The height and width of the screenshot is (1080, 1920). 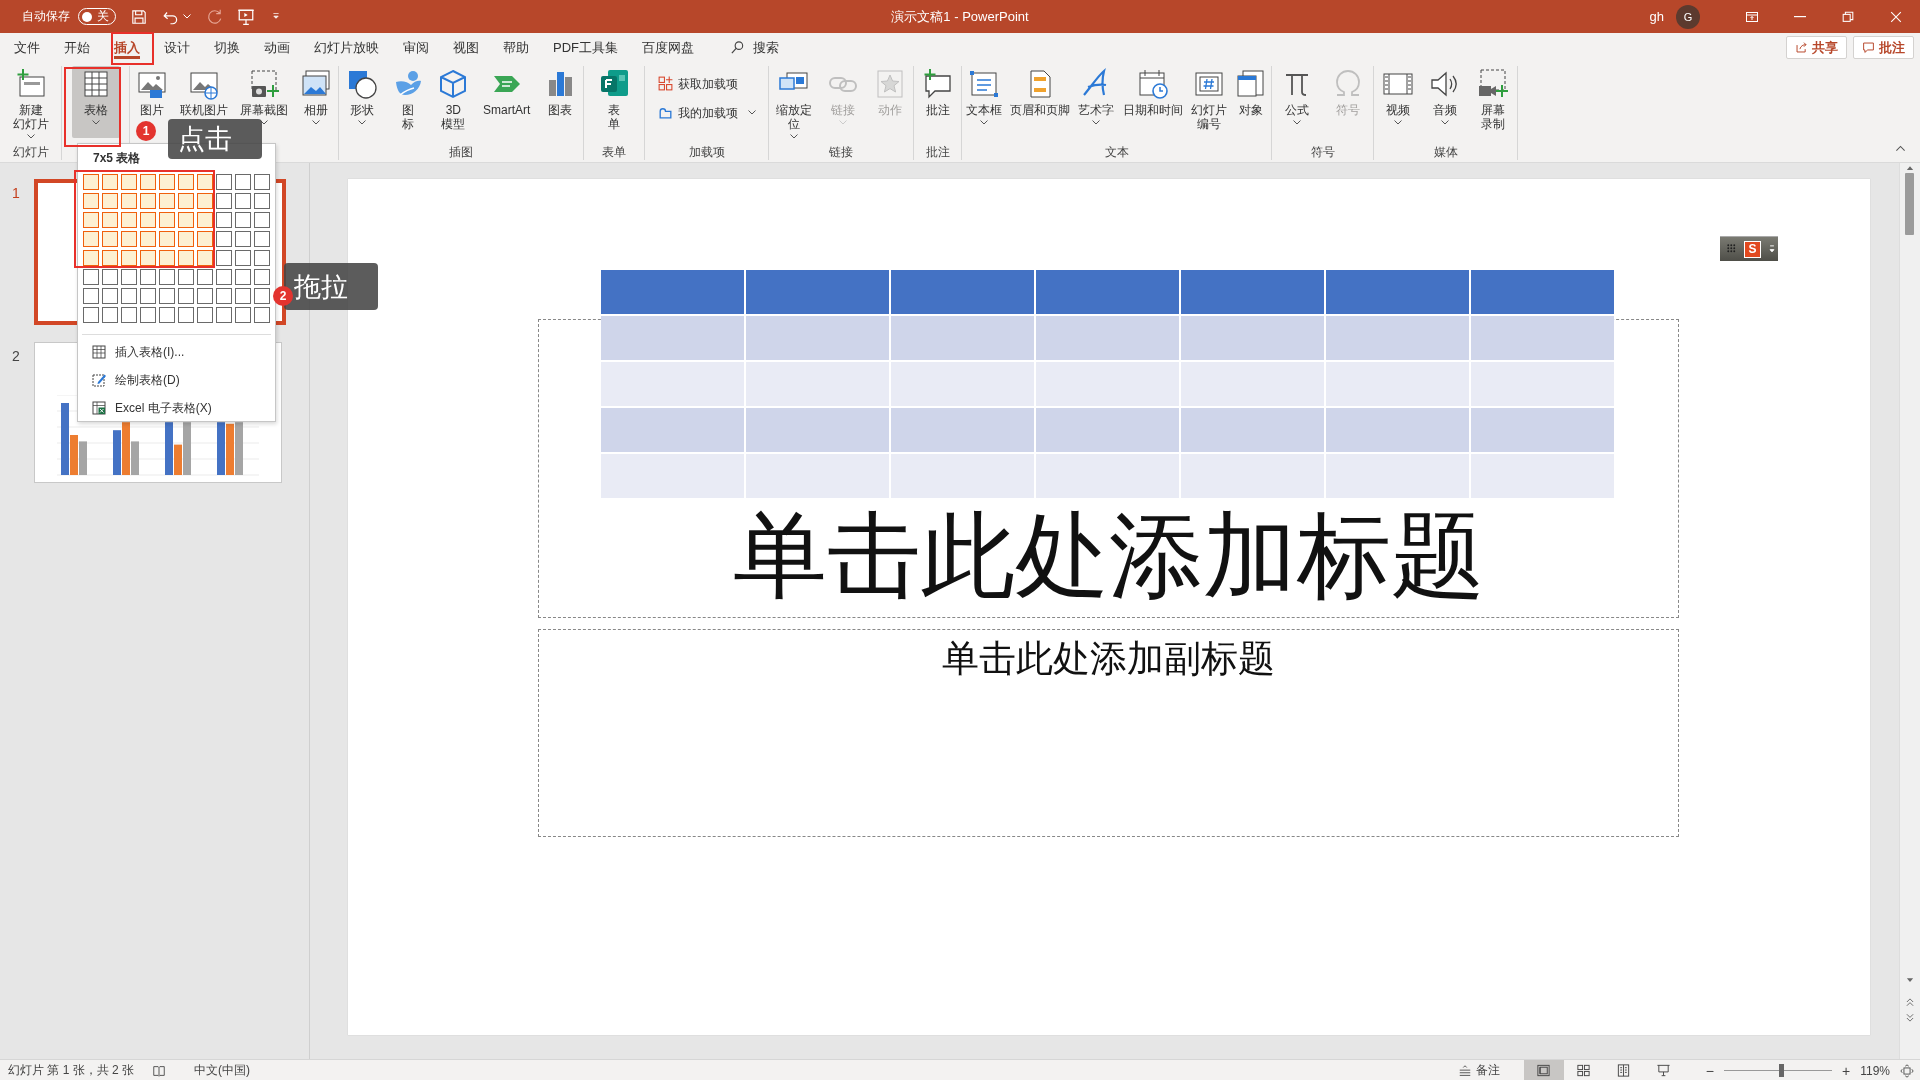 I want to click on group-label: 符号, so click(x=1322, y=152).